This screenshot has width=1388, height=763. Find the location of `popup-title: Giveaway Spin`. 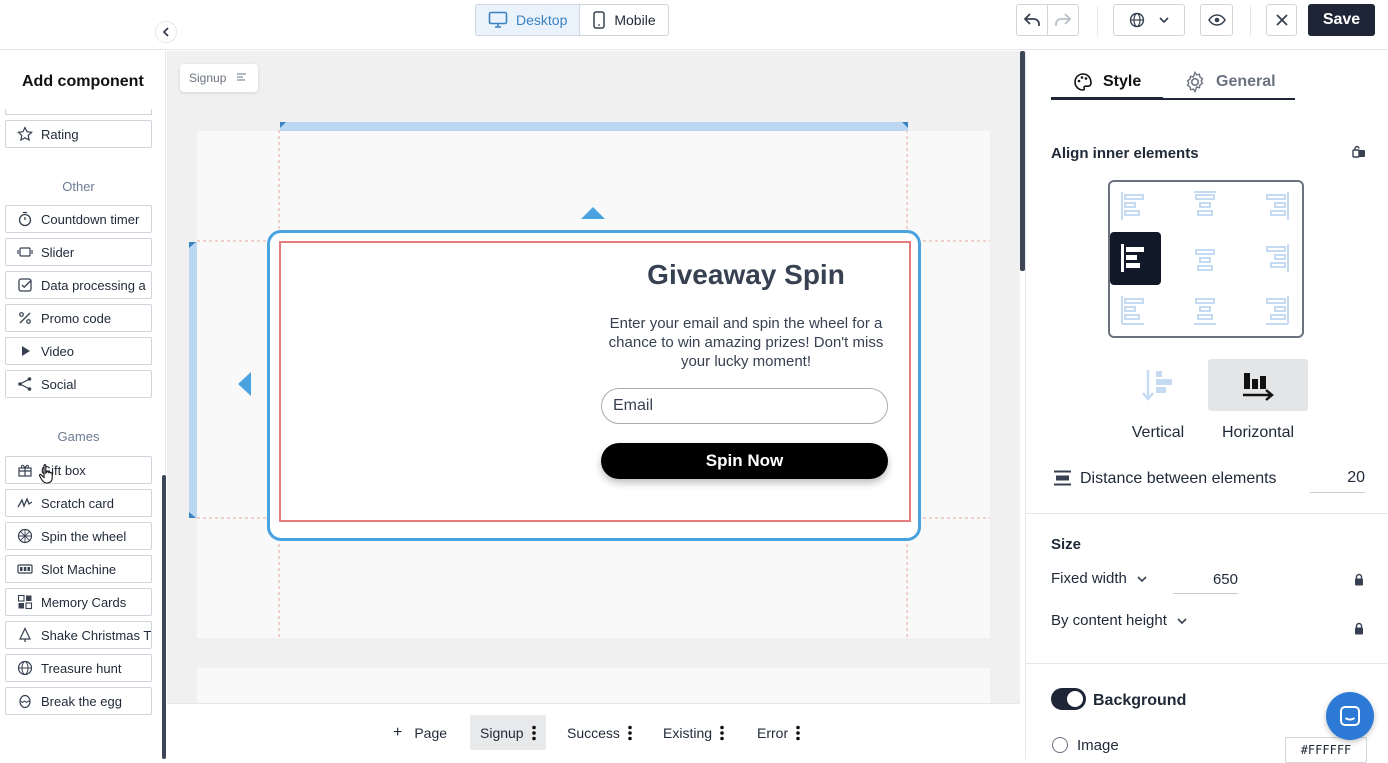

popup-title: Giveaway Spin is located at coordinates (746, 274).